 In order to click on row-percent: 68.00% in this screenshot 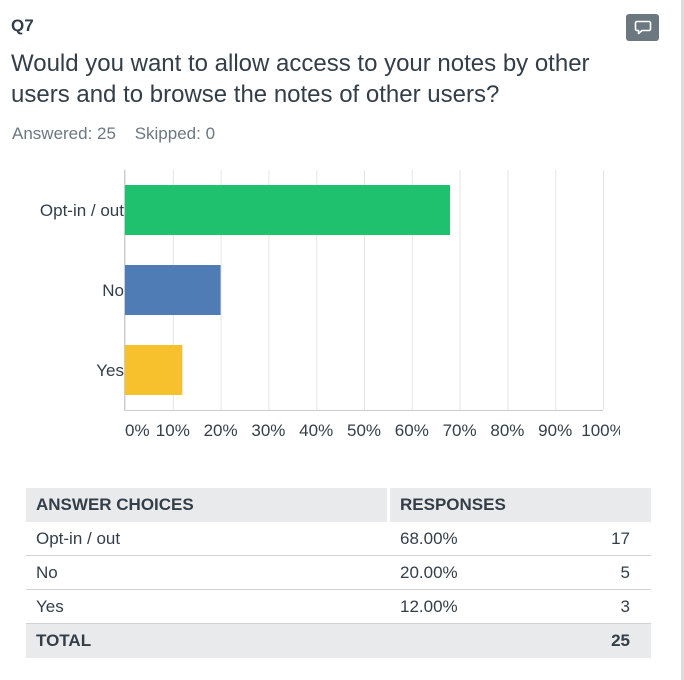, I will do `click(429, 538)`.